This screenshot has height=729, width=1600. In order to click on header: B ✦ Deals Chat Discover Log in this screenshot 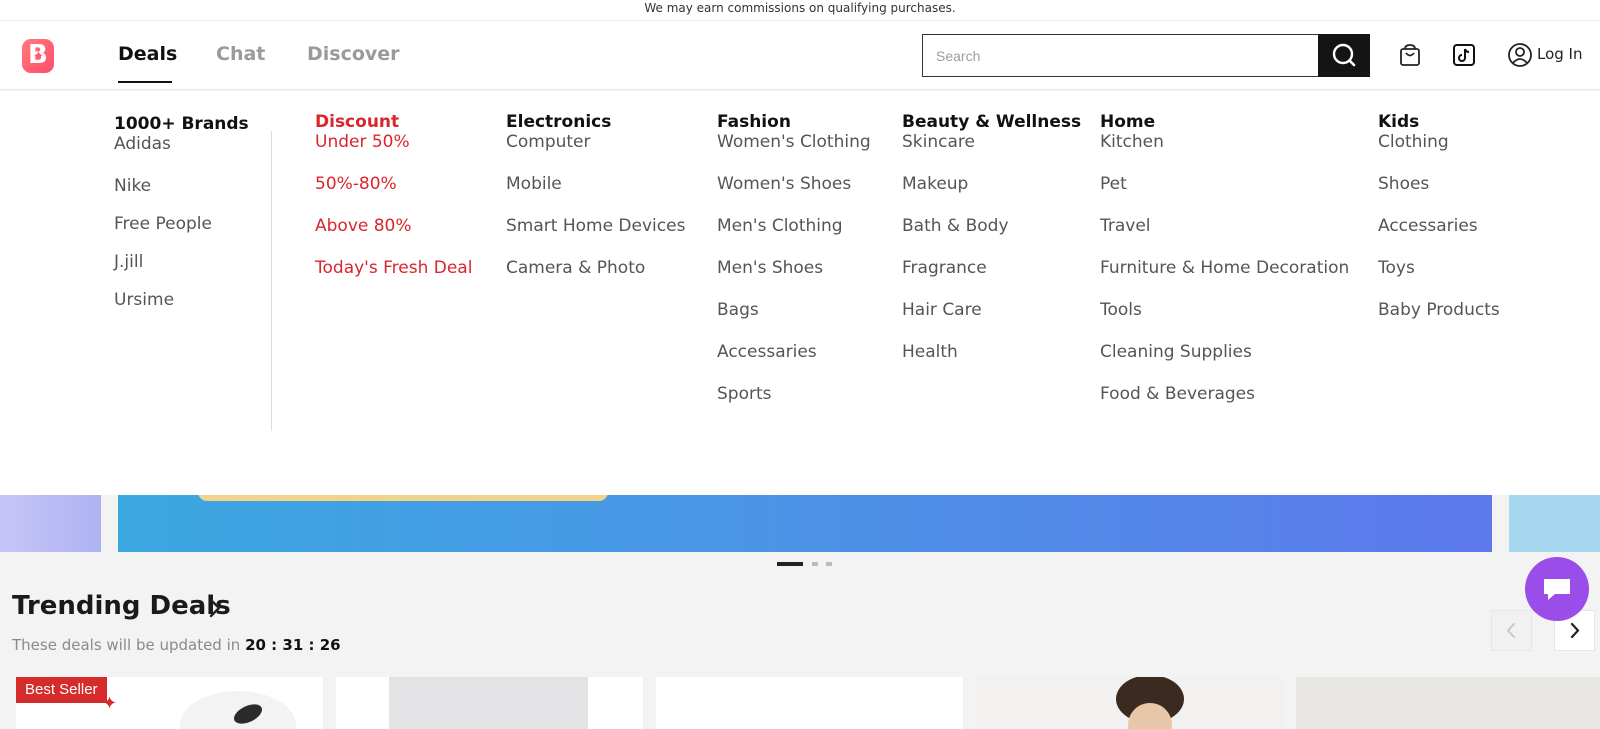, I will do `click(800, 55)`.